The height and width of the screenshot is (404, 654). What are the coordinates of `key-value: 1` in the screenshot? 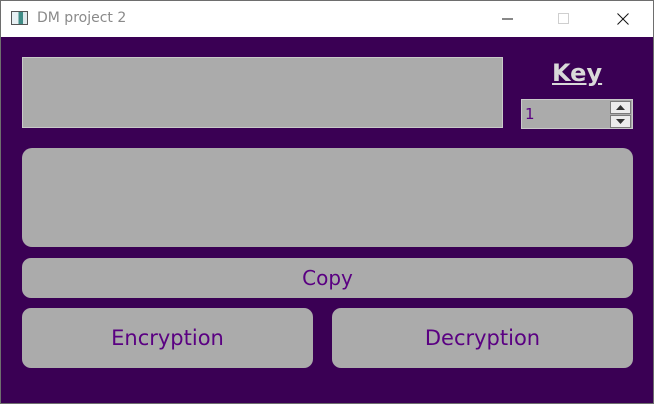 It's located at (530, 114).